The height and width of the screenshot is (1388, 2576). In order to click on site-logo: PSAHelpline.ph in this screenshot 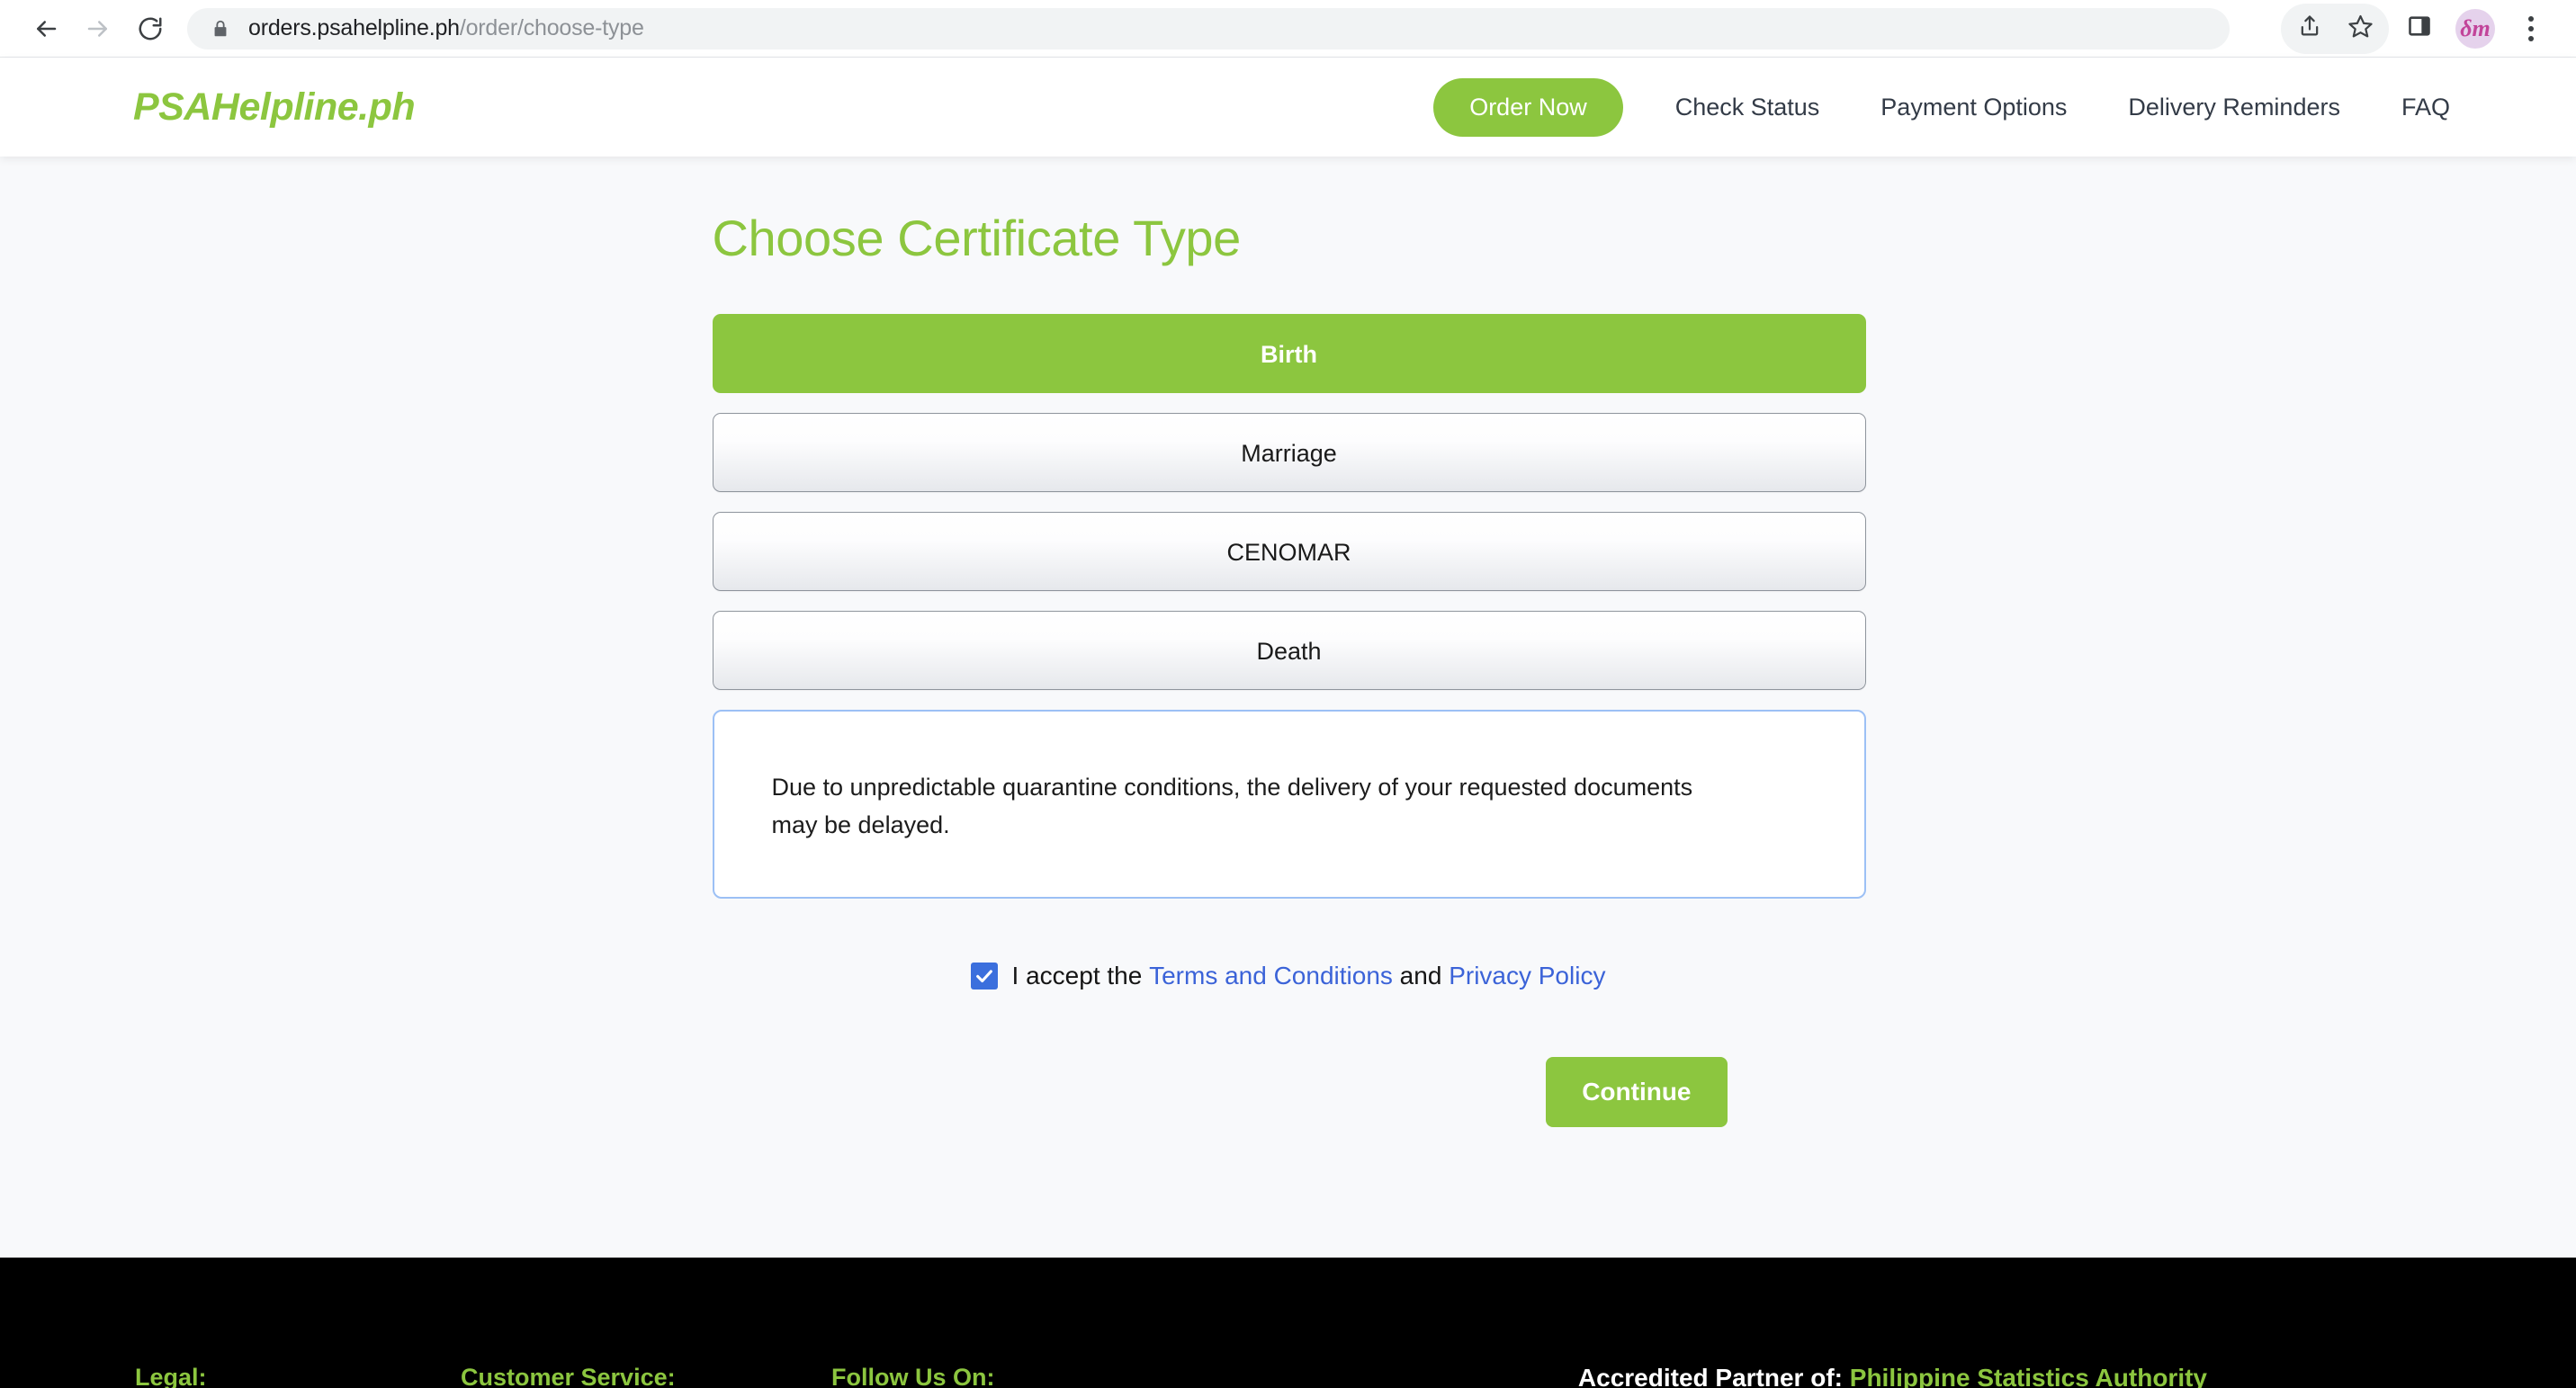, I will do `click(274, 107)`.